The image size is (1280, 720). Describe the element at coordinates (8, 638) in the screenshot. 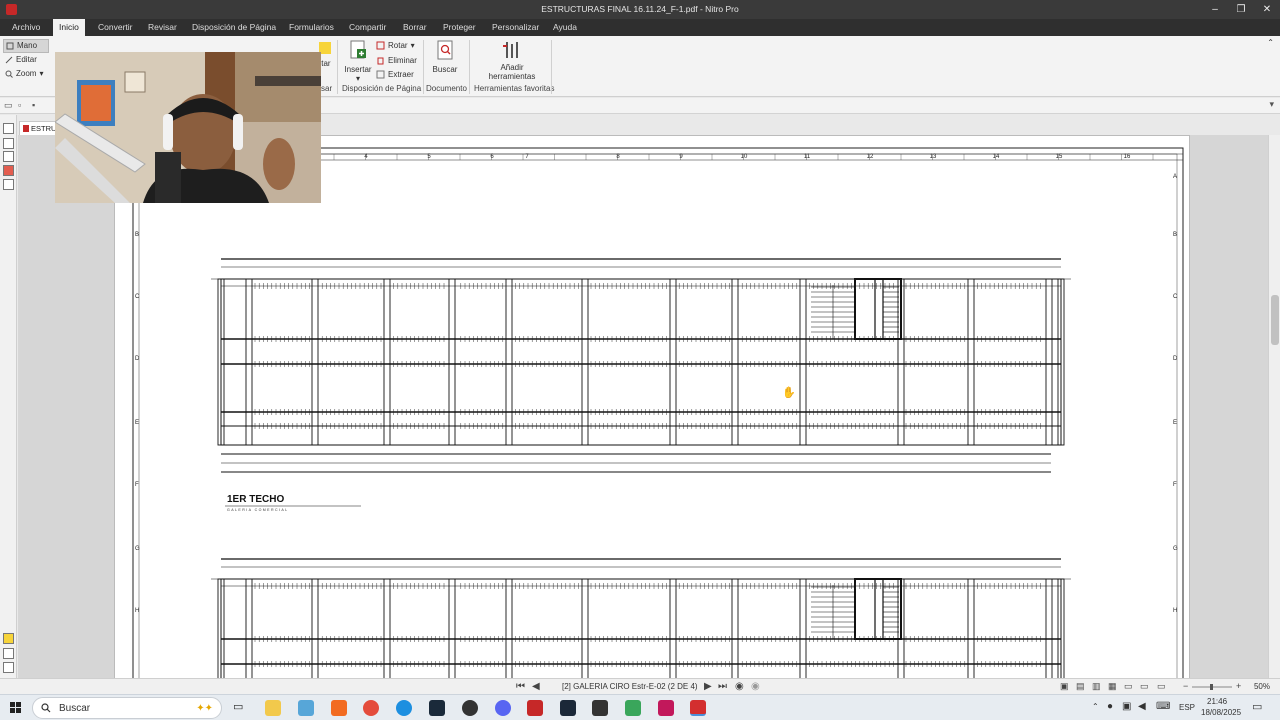

I see `comments-icon` at that location.